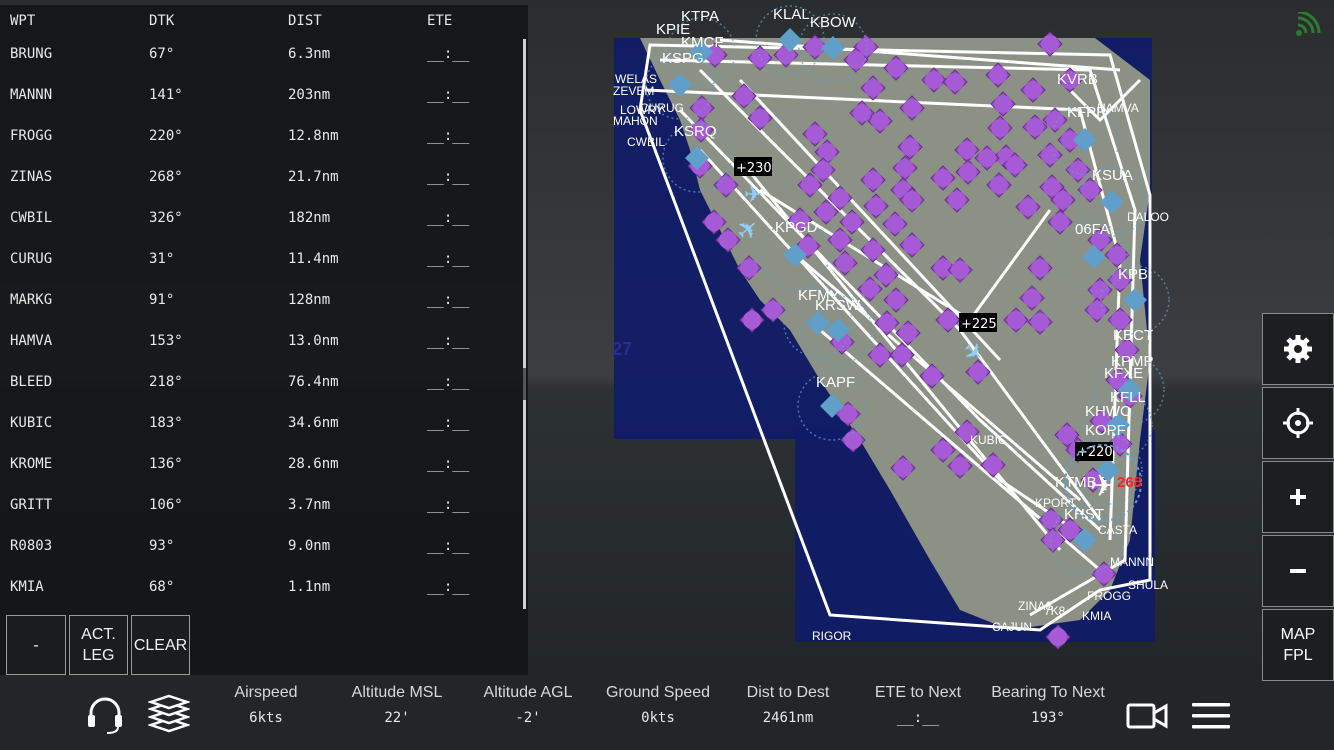  Describe the element at coordinates (791, 14) in the screenshot. I see `airport-label-klal: KLAL` at that location.